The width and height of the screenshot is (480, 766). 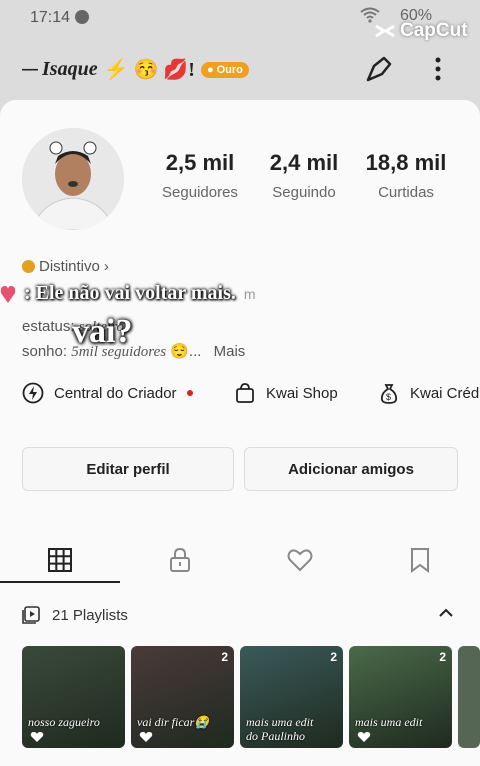 I want to click on stat-label: Curtidas, so click(x=406, y=192).